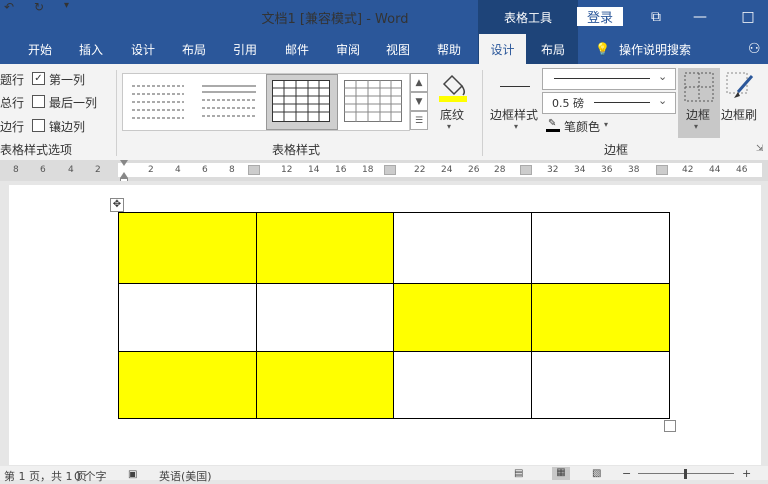  What do you see at coordinates (73, 103) in the screenshot?
I see `last-column-label: 最后一列` at bounding box center [73, 103].